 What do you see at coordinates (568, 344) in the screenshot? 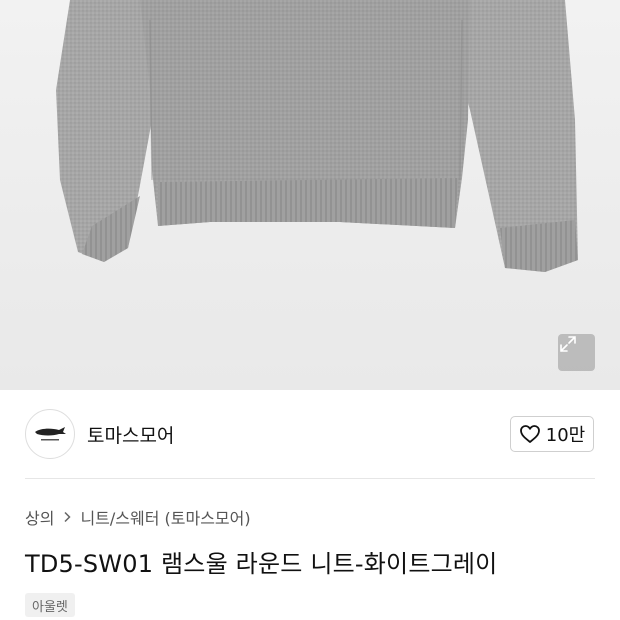
I see `expand-arrows-icon` at bounding box center [568, 344].